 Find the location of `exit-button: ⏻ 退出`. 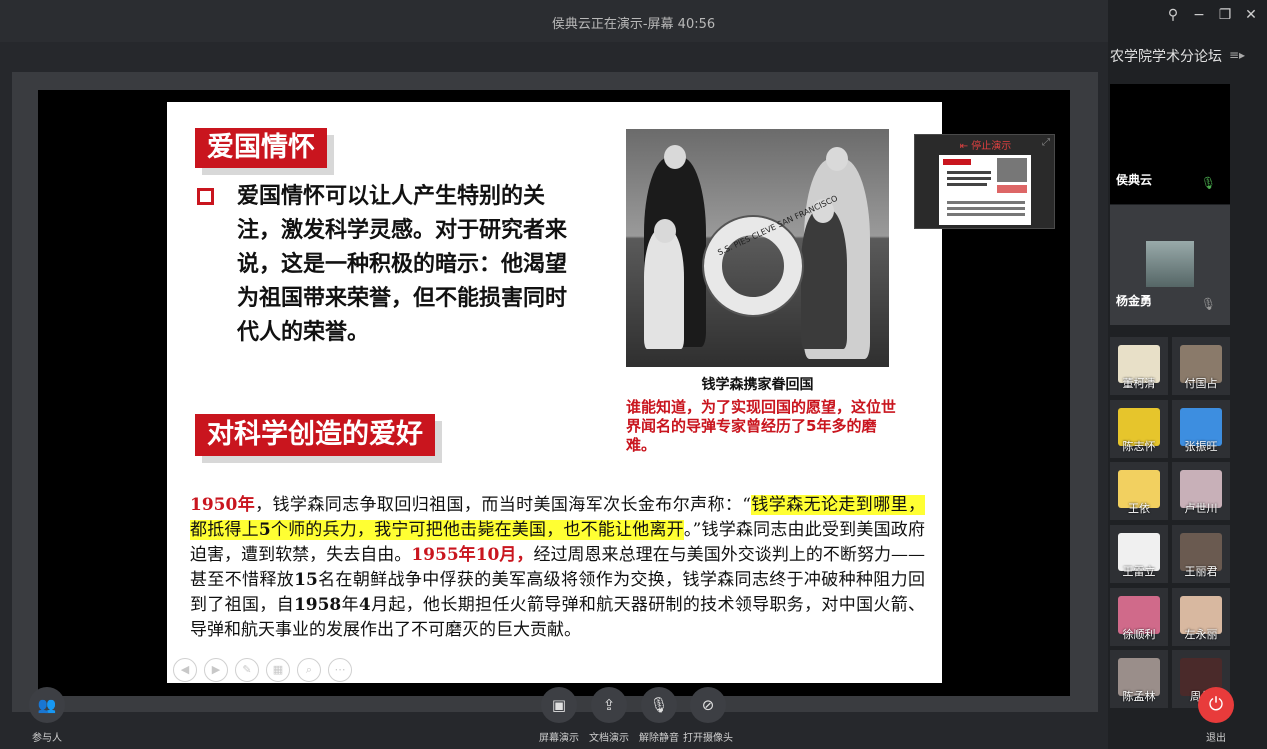

exit-button: ⏻ 退出 is located at coordinates (1216, 715).